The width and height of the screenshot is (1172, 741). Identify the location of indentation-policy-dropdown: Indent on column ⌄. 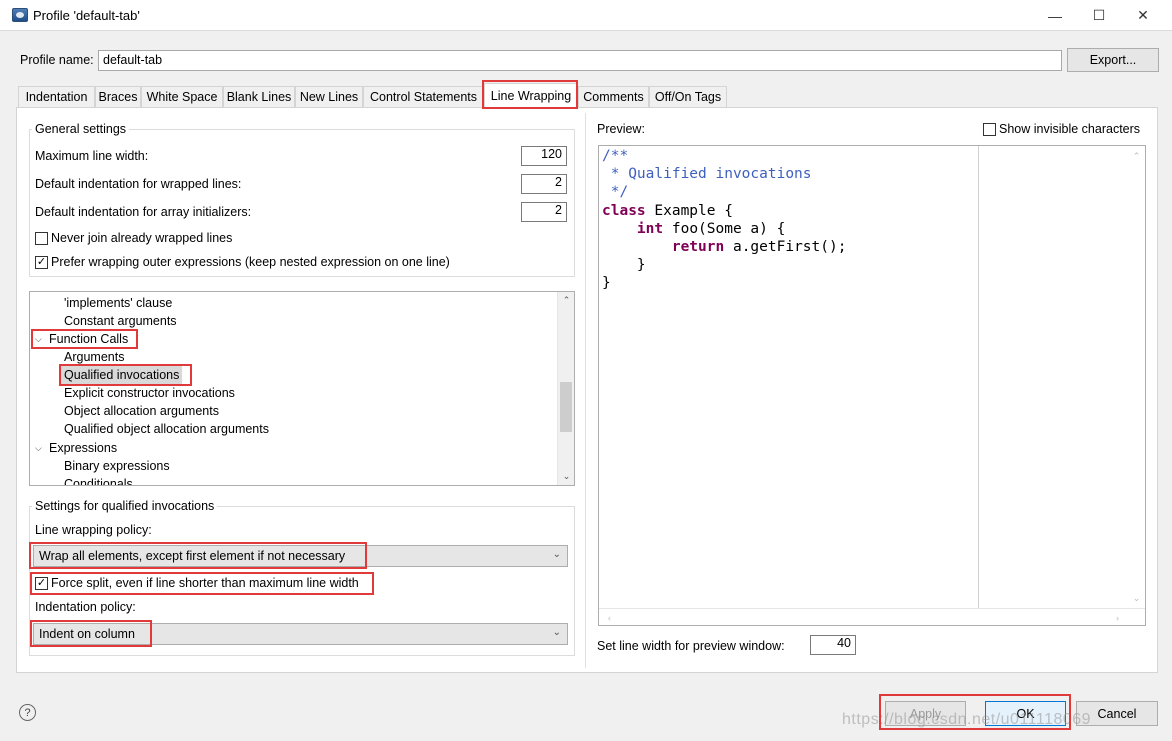
(300, 634).